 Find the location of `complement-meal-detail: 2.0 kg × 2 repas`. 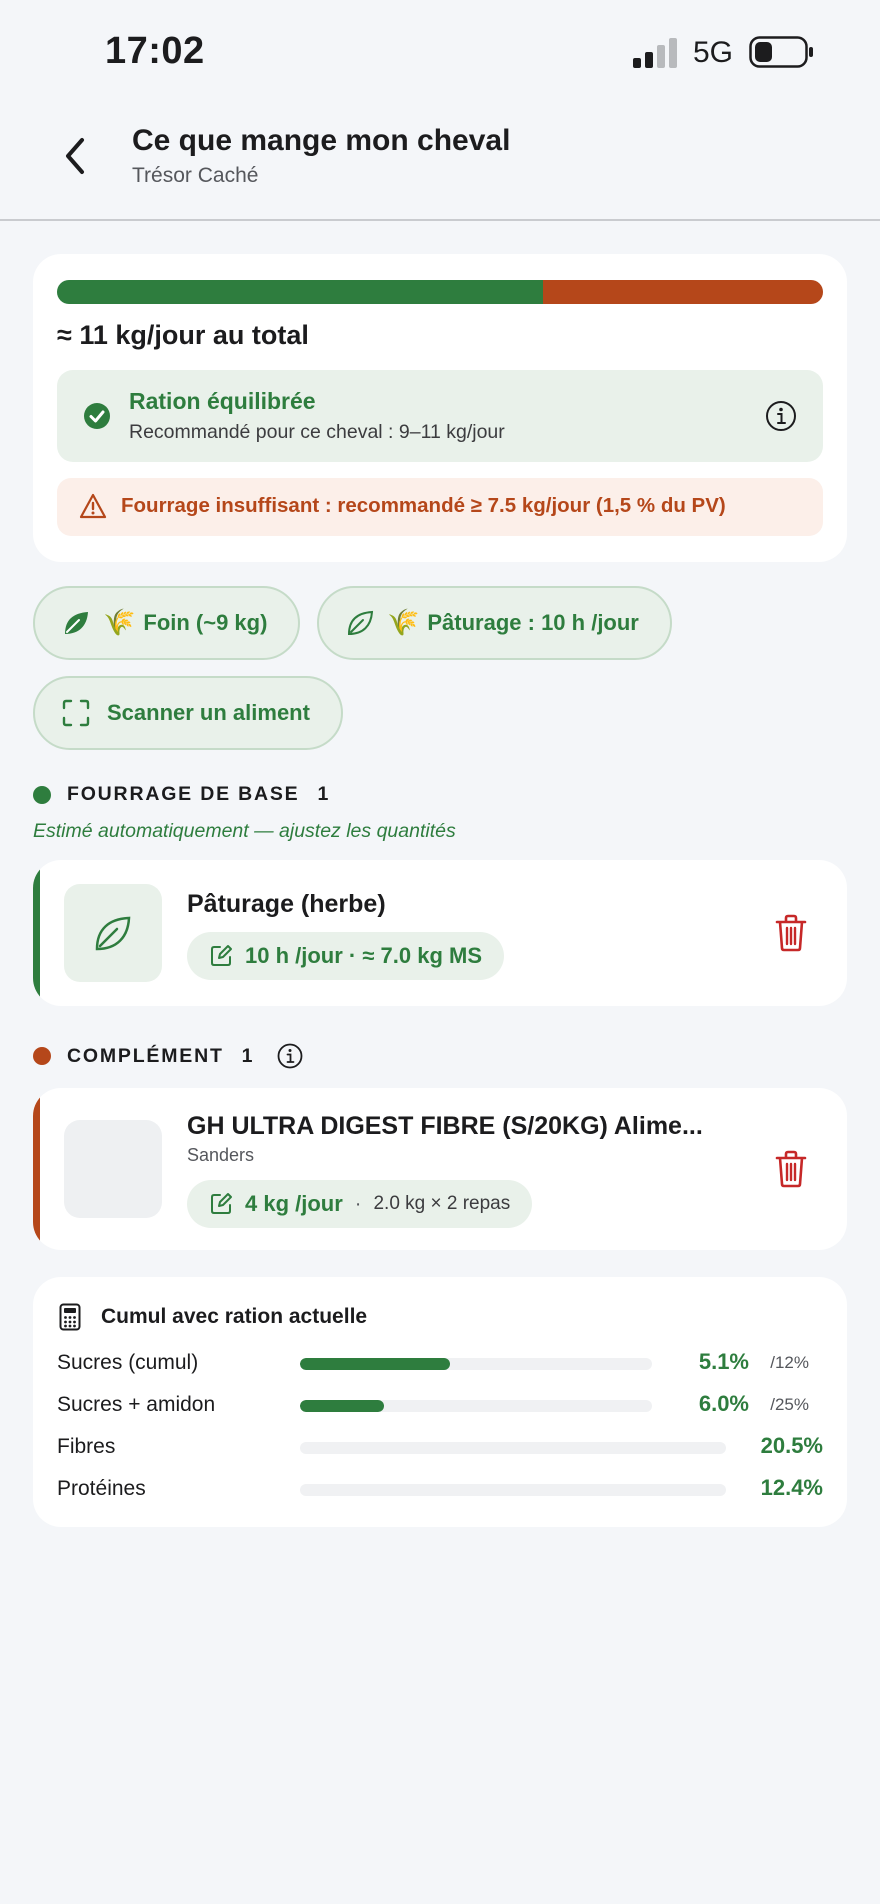

complement-meal-detail: 2.0 kg × 2 repas is located at coordinates (442, 1203).